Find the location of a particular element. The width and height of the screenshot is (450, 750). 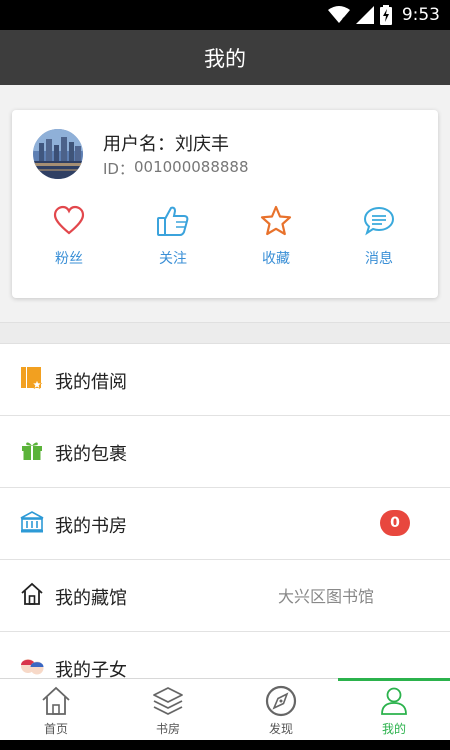

status-bar: 9:53 is located at coordinates (225, 15).